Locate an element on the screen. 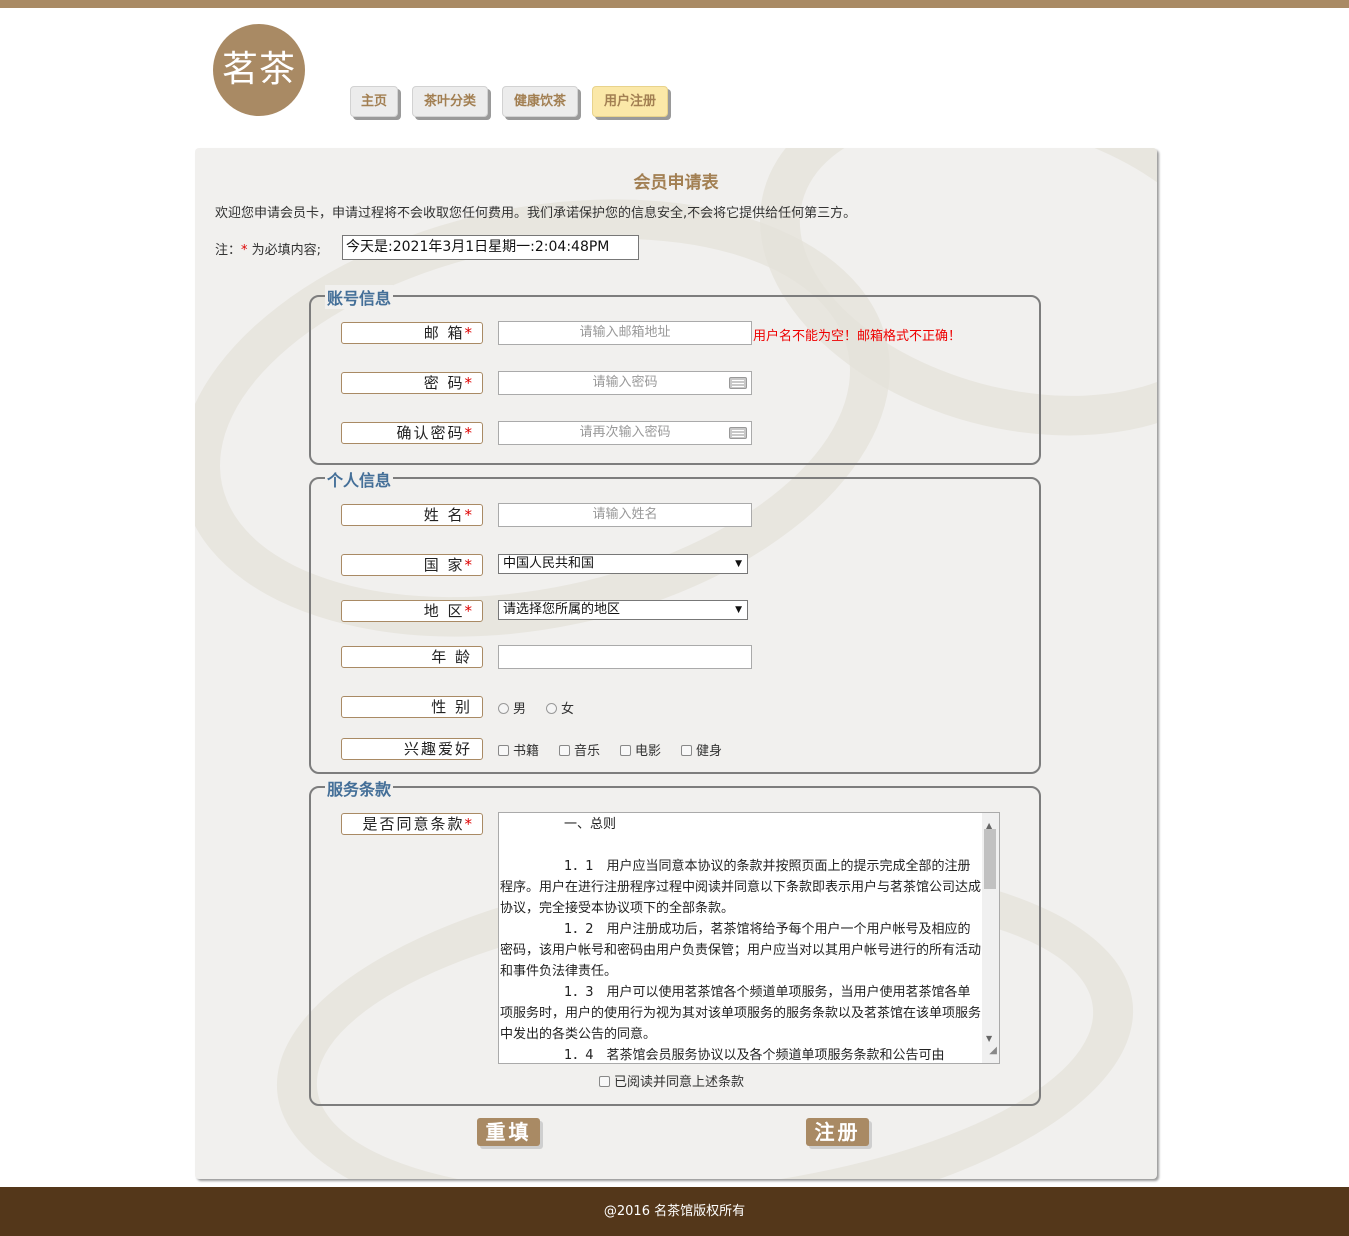  password-label: 密 码* is located at coordinates (412, 383).